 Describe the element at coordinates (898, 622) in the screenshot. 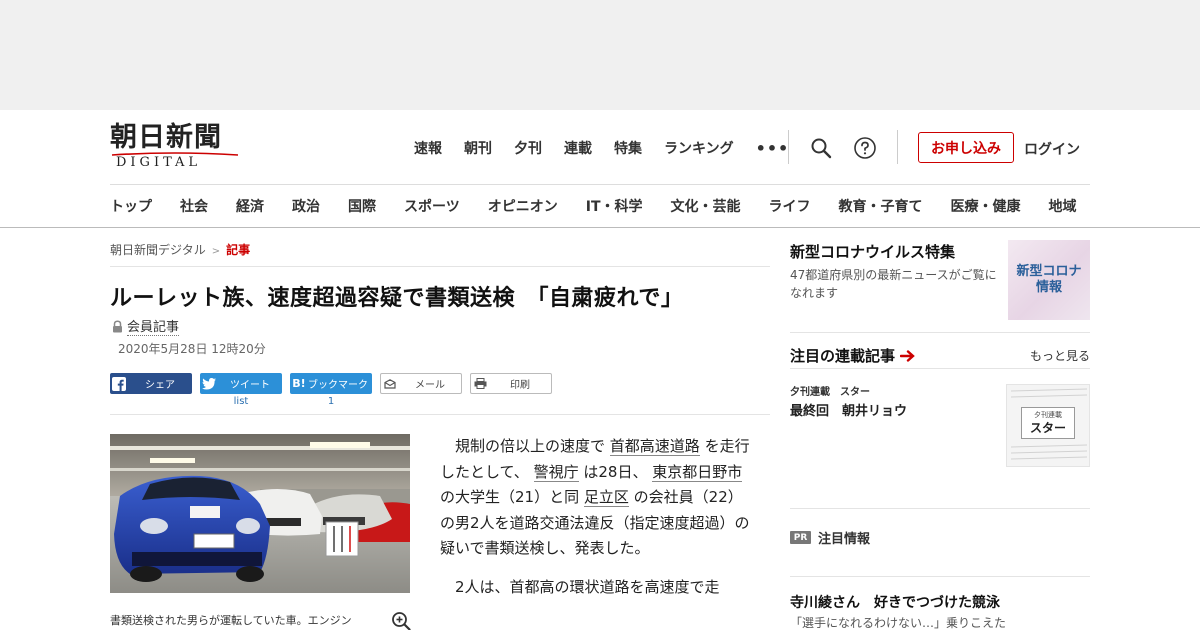

I see `pr-subtext: 「選手になれるわけない…」乗りこえた` at that location.